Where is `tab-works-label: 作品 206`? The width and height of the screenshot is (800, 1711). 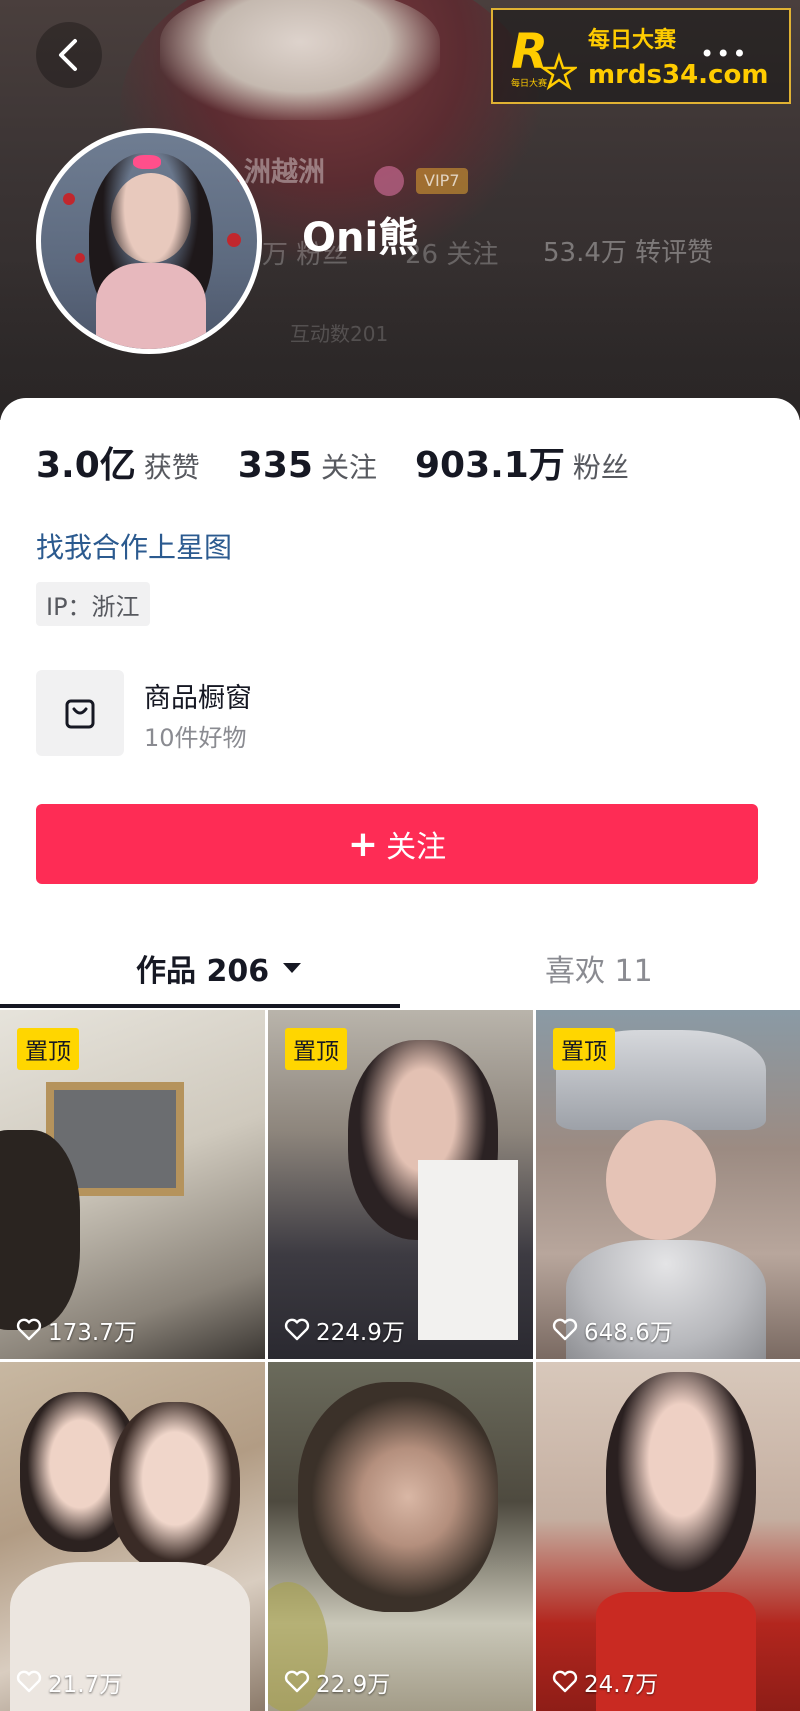 tab-works-label: 作品 206 is located at coordinates (203, 971).